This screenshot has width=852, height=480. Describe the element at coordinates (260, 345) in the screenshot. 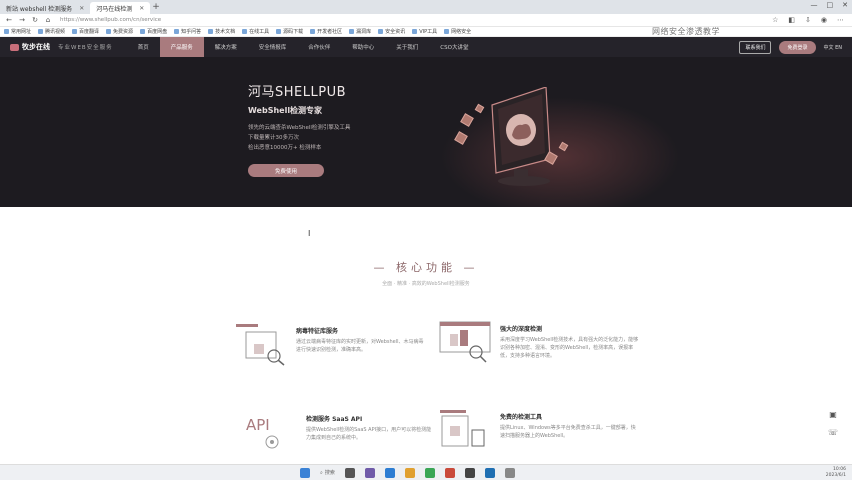

I see `virus-database-icon` at that location.